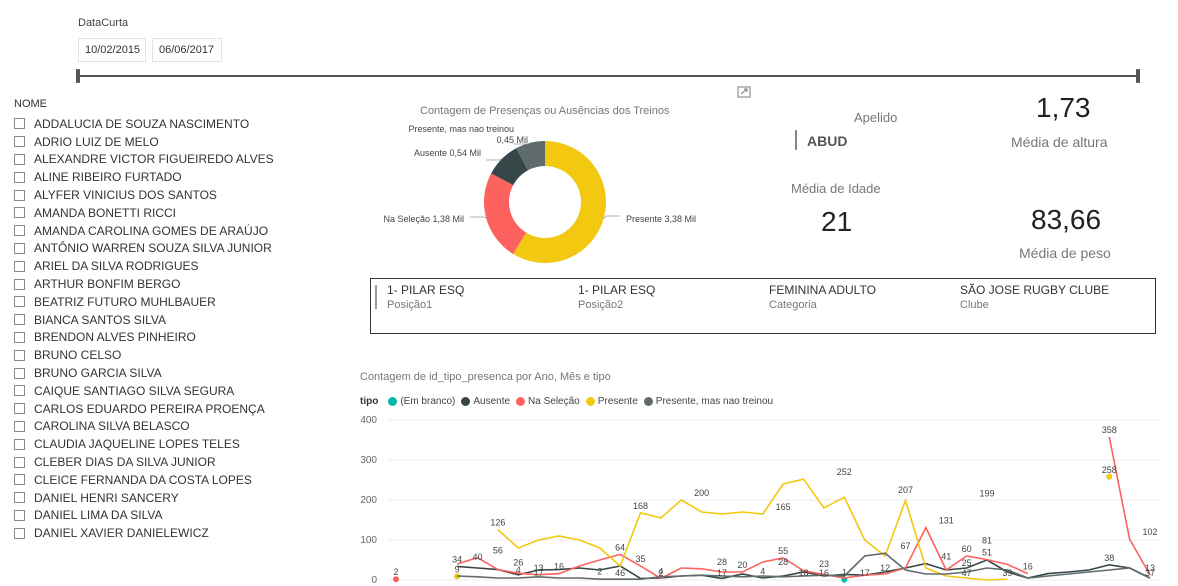 The width and height of the screenshot is (1178, 586). What do you see at coordinates (599, 571) in the screenshot?
I see `point-label: 2` at bounding box center [599, 571].